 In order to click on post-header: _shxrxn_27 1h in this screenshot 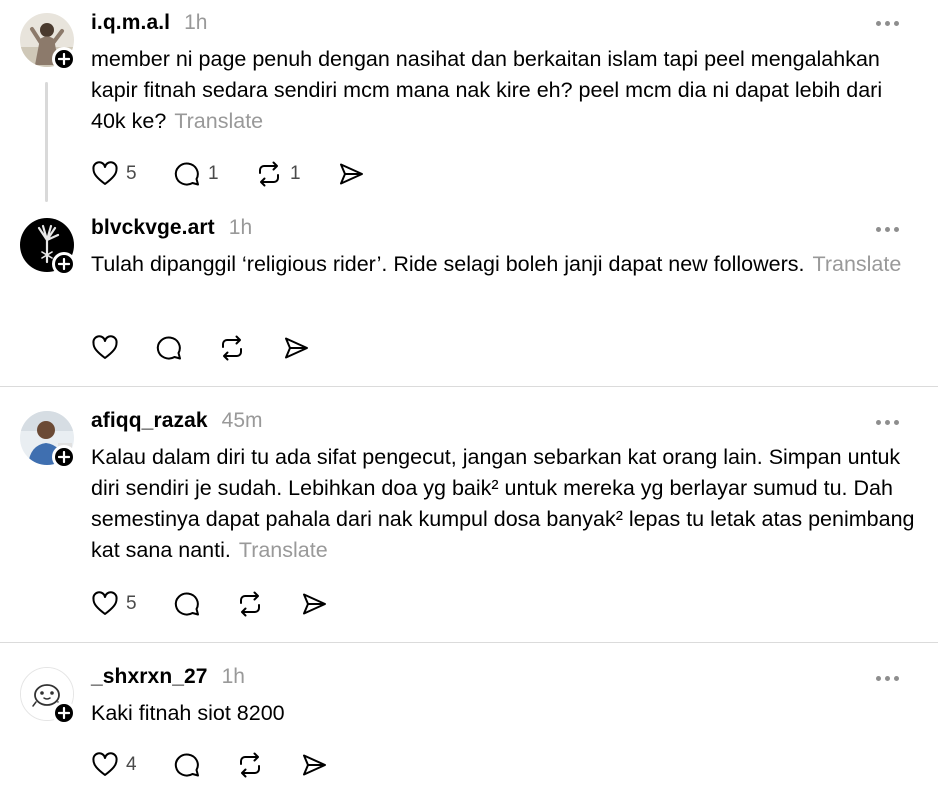, I will do `click(168, 677)`.